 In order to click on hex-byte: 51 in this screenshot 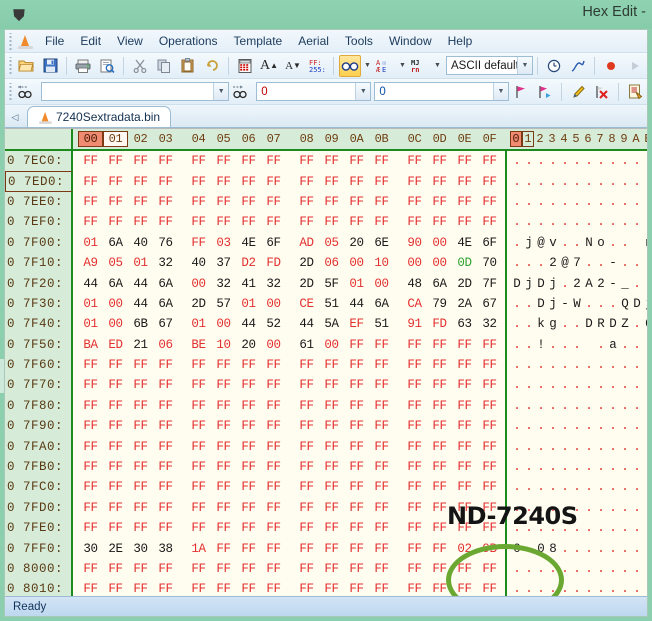, I will do `click(381, 324)`.